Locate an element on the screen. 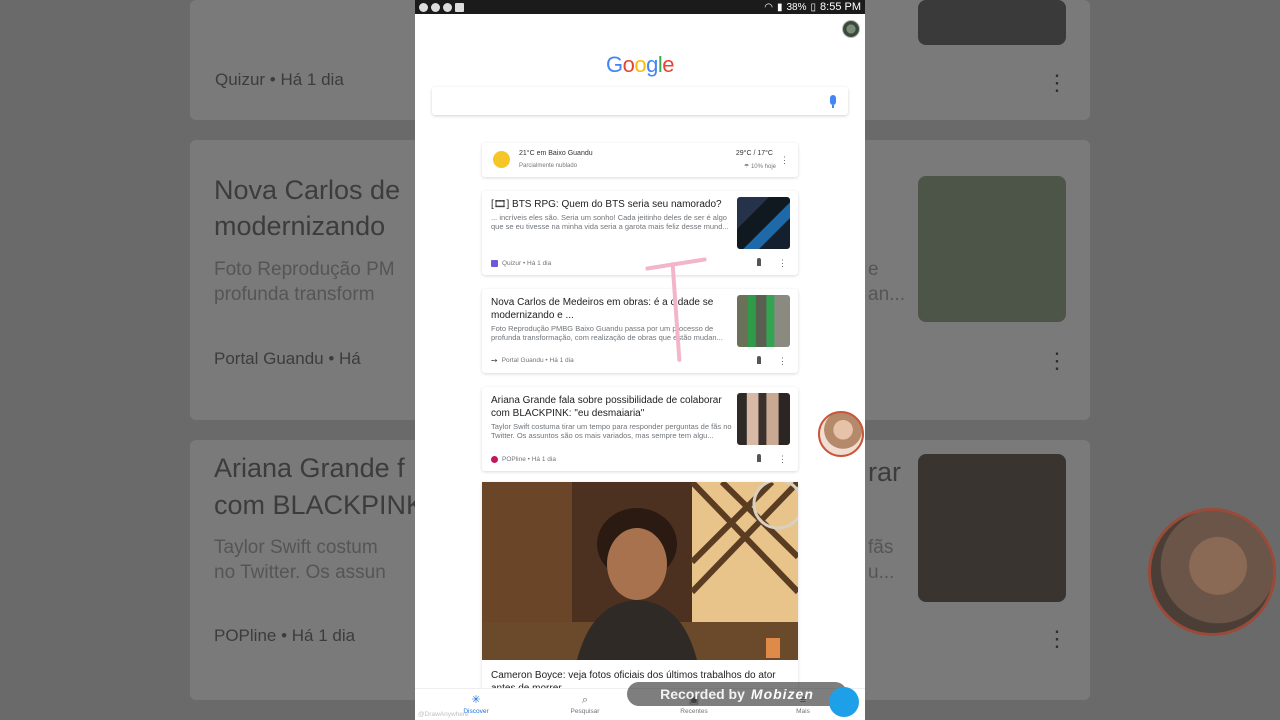  bg-headline-2a: Nova Carlos de is located at coordinates (307, 190).